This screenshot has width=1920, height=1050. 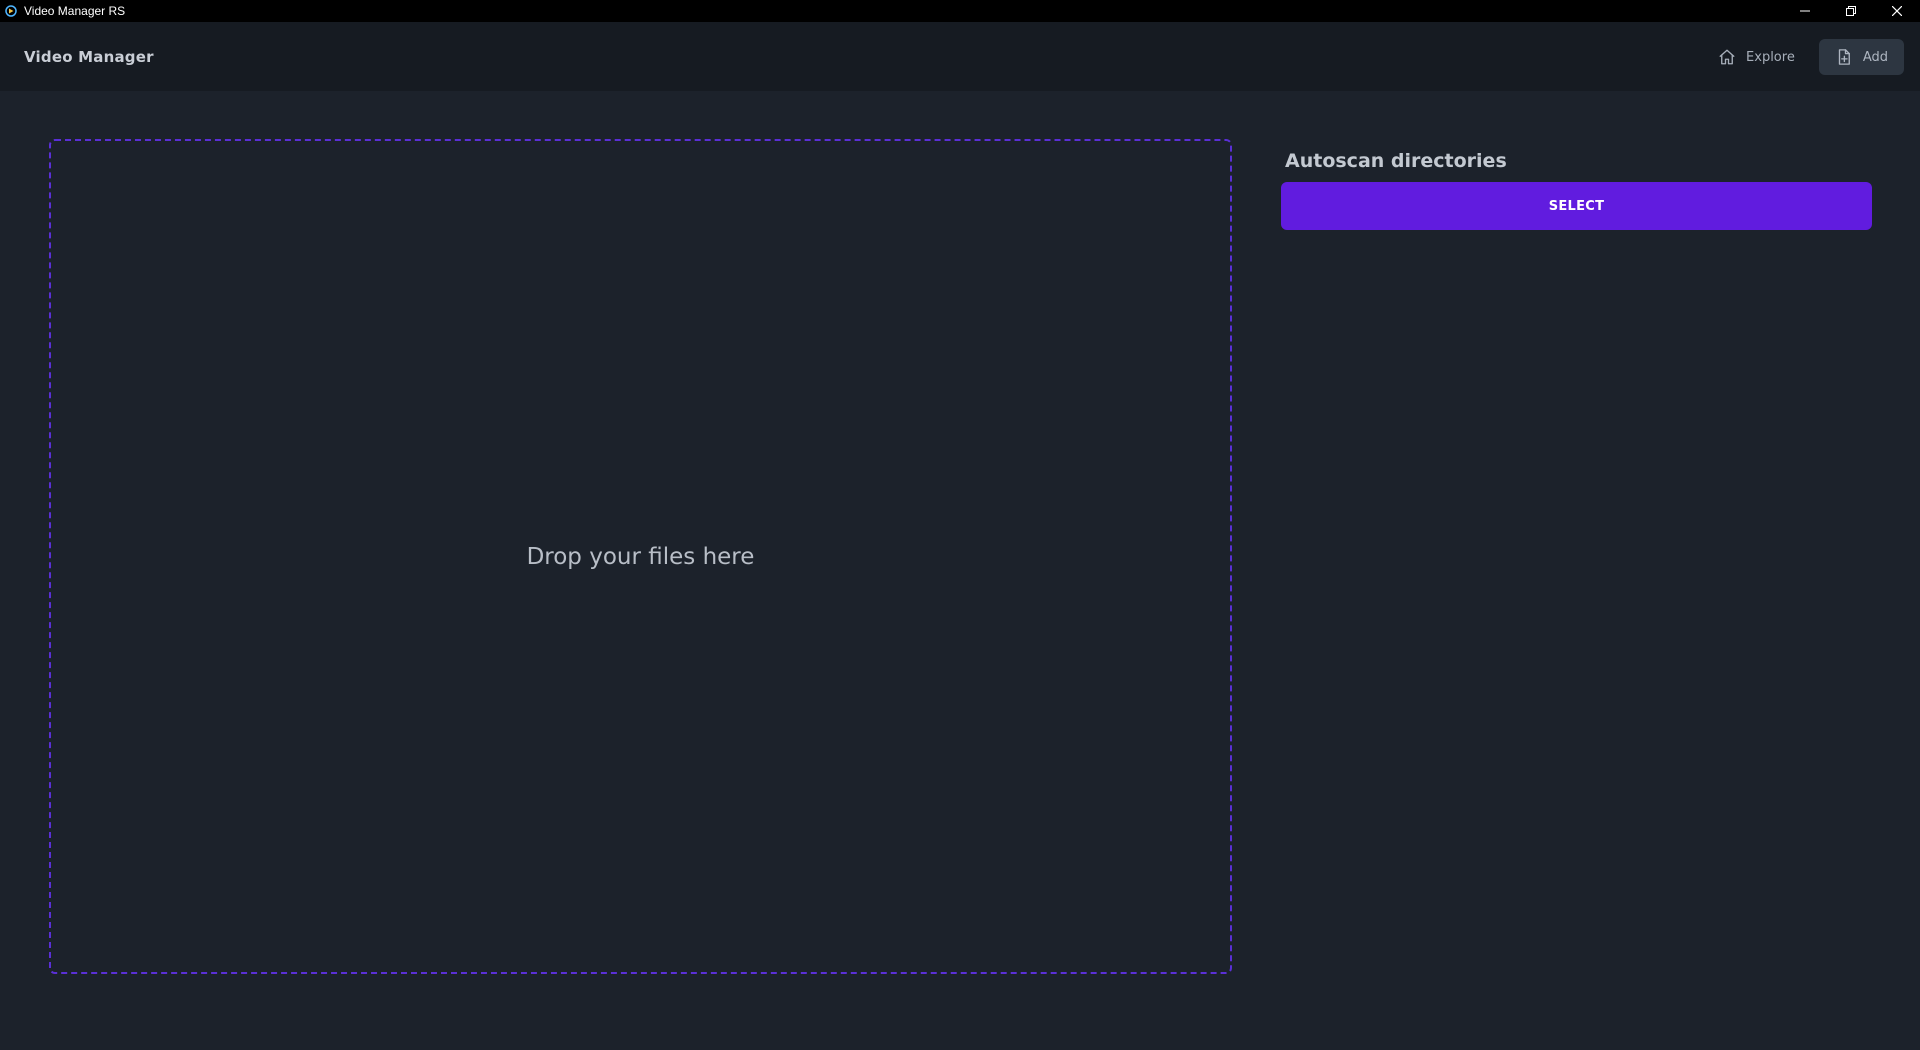 I want to click on close-button, so click(x=1897, y=11).